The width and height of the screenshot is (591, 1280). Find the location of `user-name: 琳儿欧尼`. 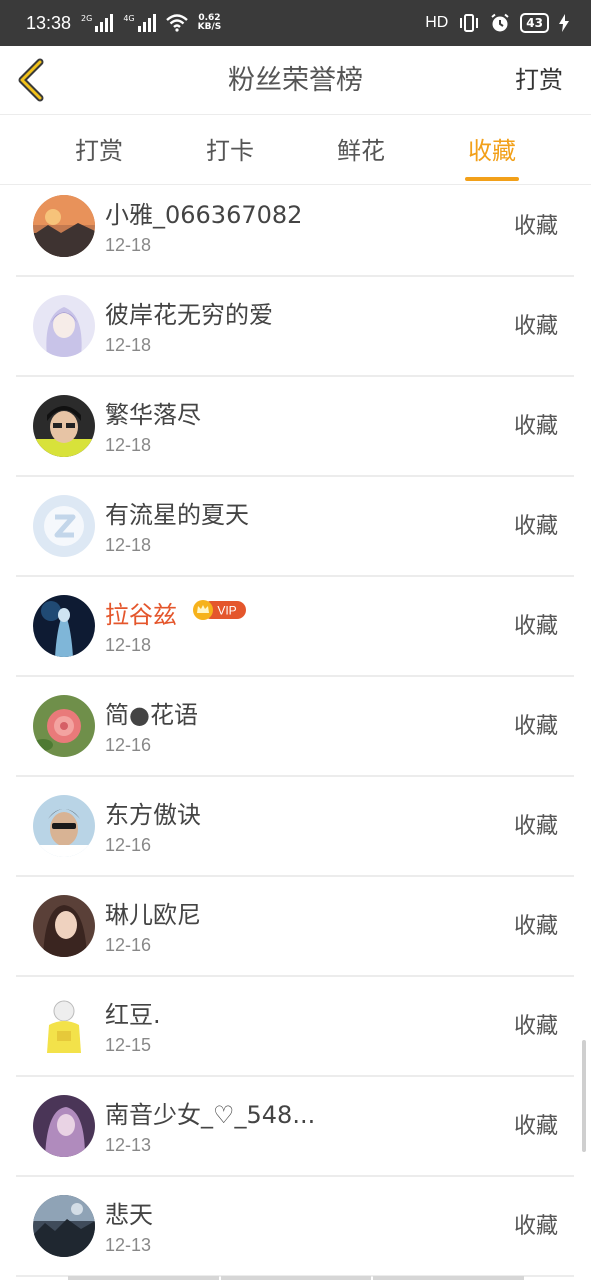

user-name: 琳儿欧尼 is located at coordinates (153, 915).